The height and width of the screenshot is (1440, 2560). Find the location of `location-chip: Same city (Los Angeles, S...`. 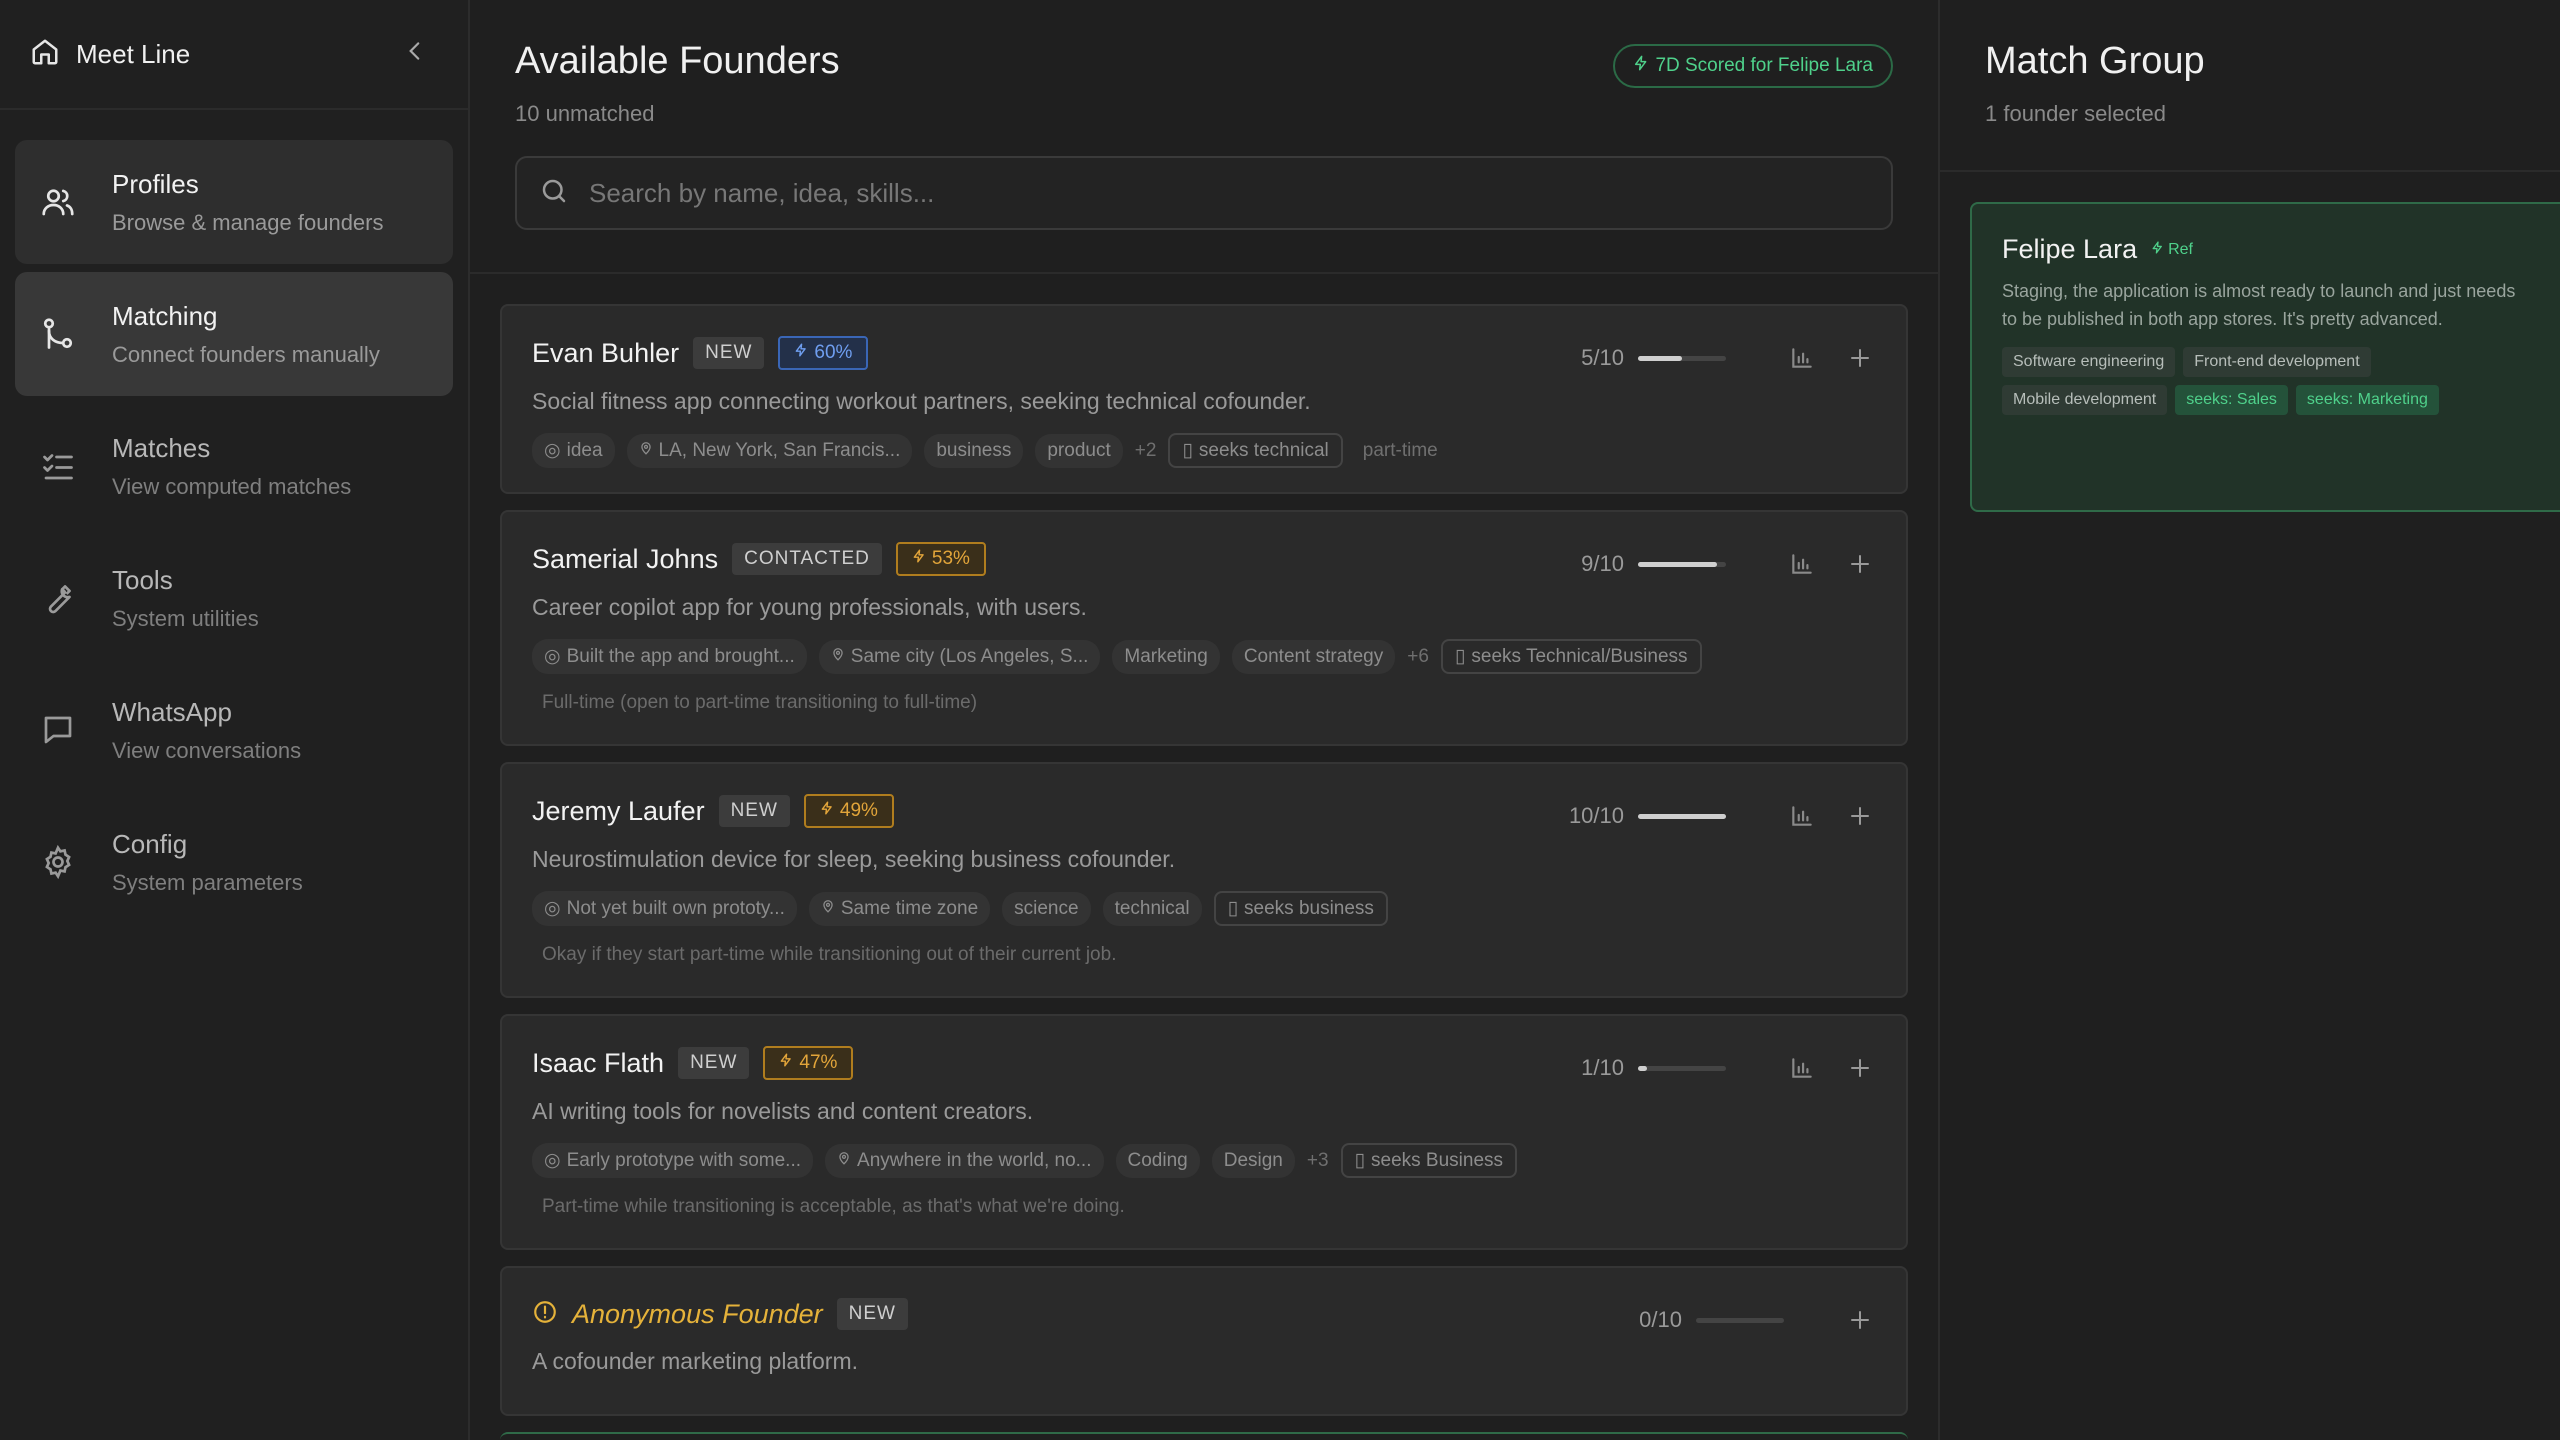

location-chip: Same city (Los Angeles, S... is located at coordinates (959, 656).